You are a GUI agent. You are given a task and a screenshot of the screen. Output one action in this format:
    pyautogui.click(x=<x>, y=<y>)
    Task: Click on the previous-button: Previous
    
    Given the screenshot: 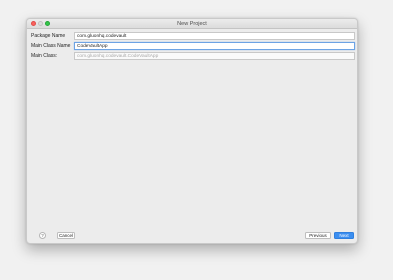 What is the action you would take?
    pyautogui.click(x=318, y=235)
    